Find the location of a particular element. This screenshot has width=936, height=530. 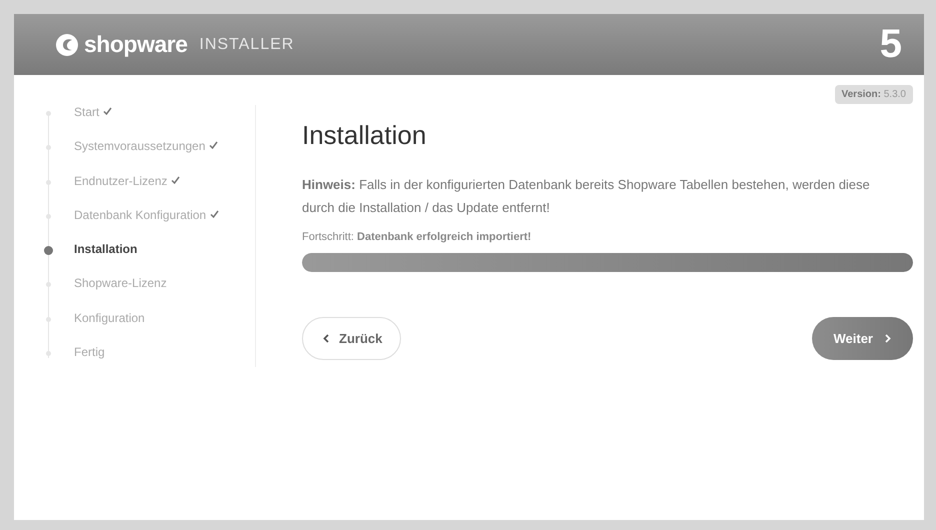

step-label: Shopware-Lizenz is located at coordinates (120, 283).